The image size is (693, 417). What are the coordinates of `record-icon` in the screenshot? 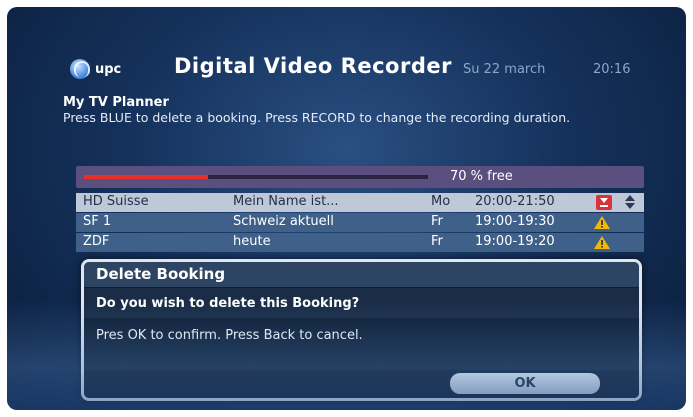 It's located at (604, 202).